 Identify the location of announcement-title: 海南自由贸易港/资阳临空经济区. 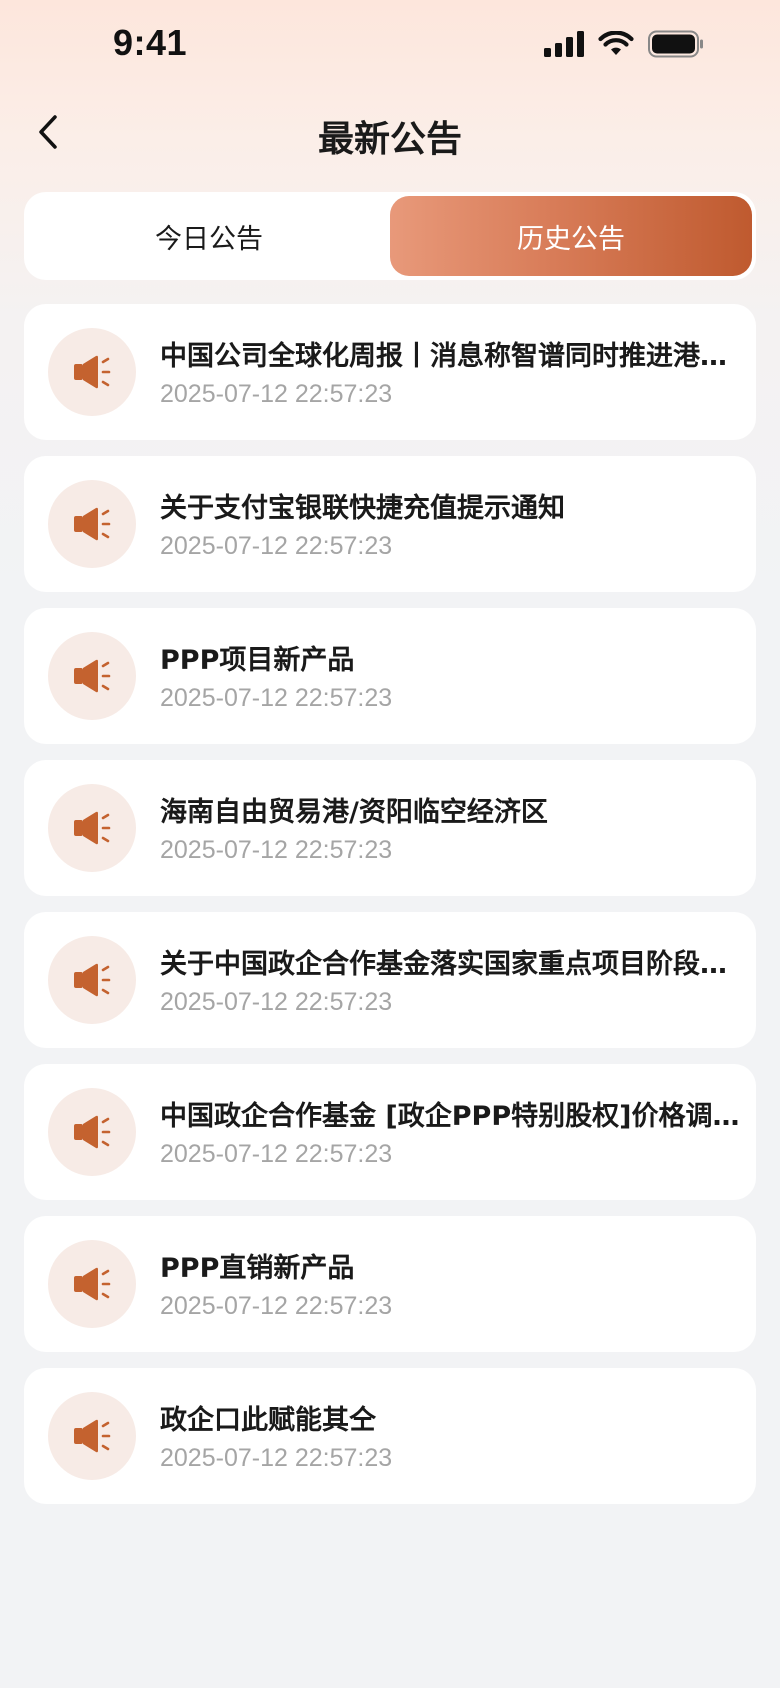
(354, 812).